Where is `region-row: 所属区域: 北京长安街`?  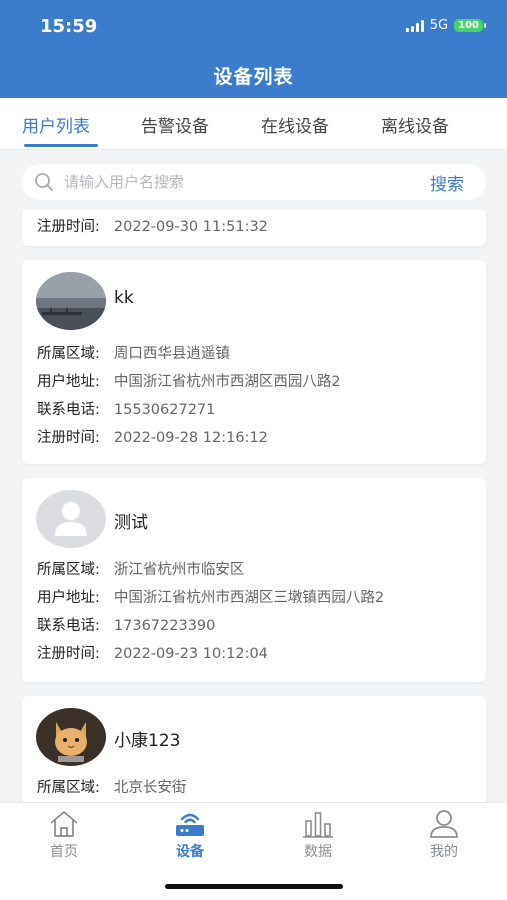
region-row: 所属区域: 北京长安街 is located at coordinates (111, 786).